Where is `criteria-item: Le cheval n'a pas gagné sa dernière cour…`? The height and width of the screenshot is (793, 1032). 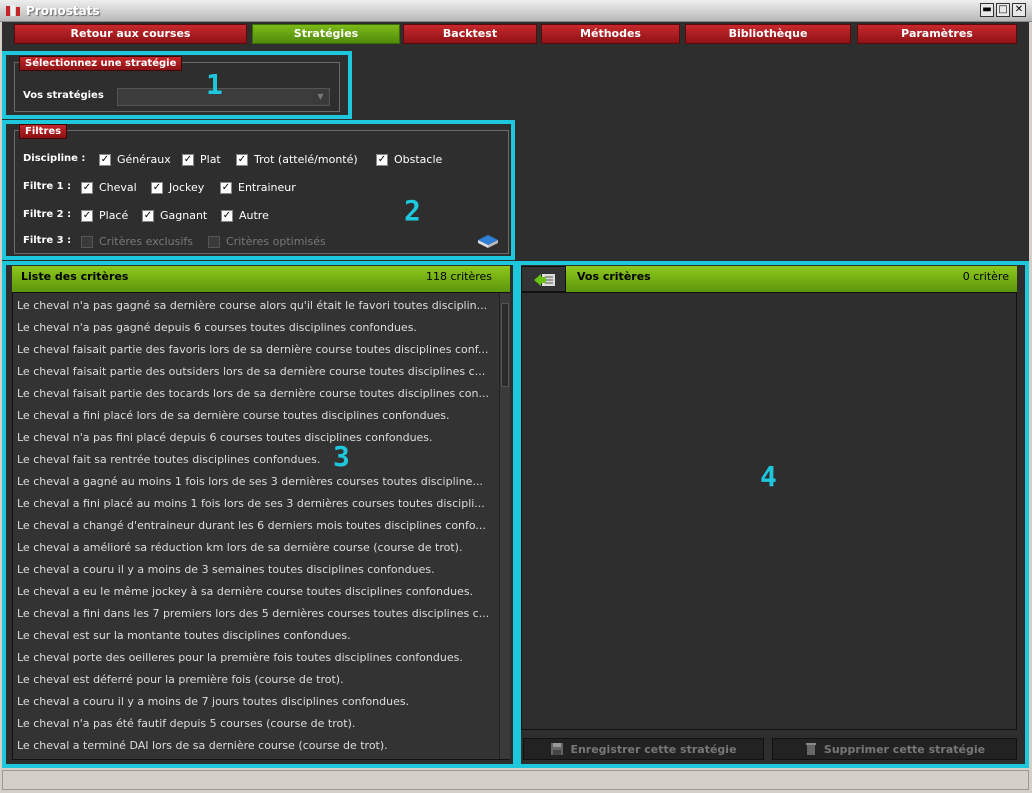 criteria-item: Le cheval n'a pas gagné sa dernière cour… is located at coordinates (257, 305).